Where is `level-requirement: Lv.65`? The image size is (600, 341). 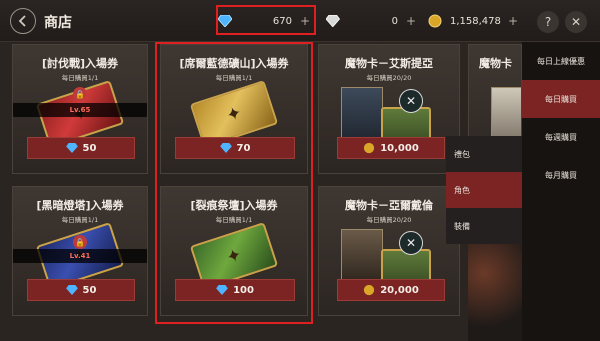
level-requirement: Lv.65 is located at coordinates (80, 110).